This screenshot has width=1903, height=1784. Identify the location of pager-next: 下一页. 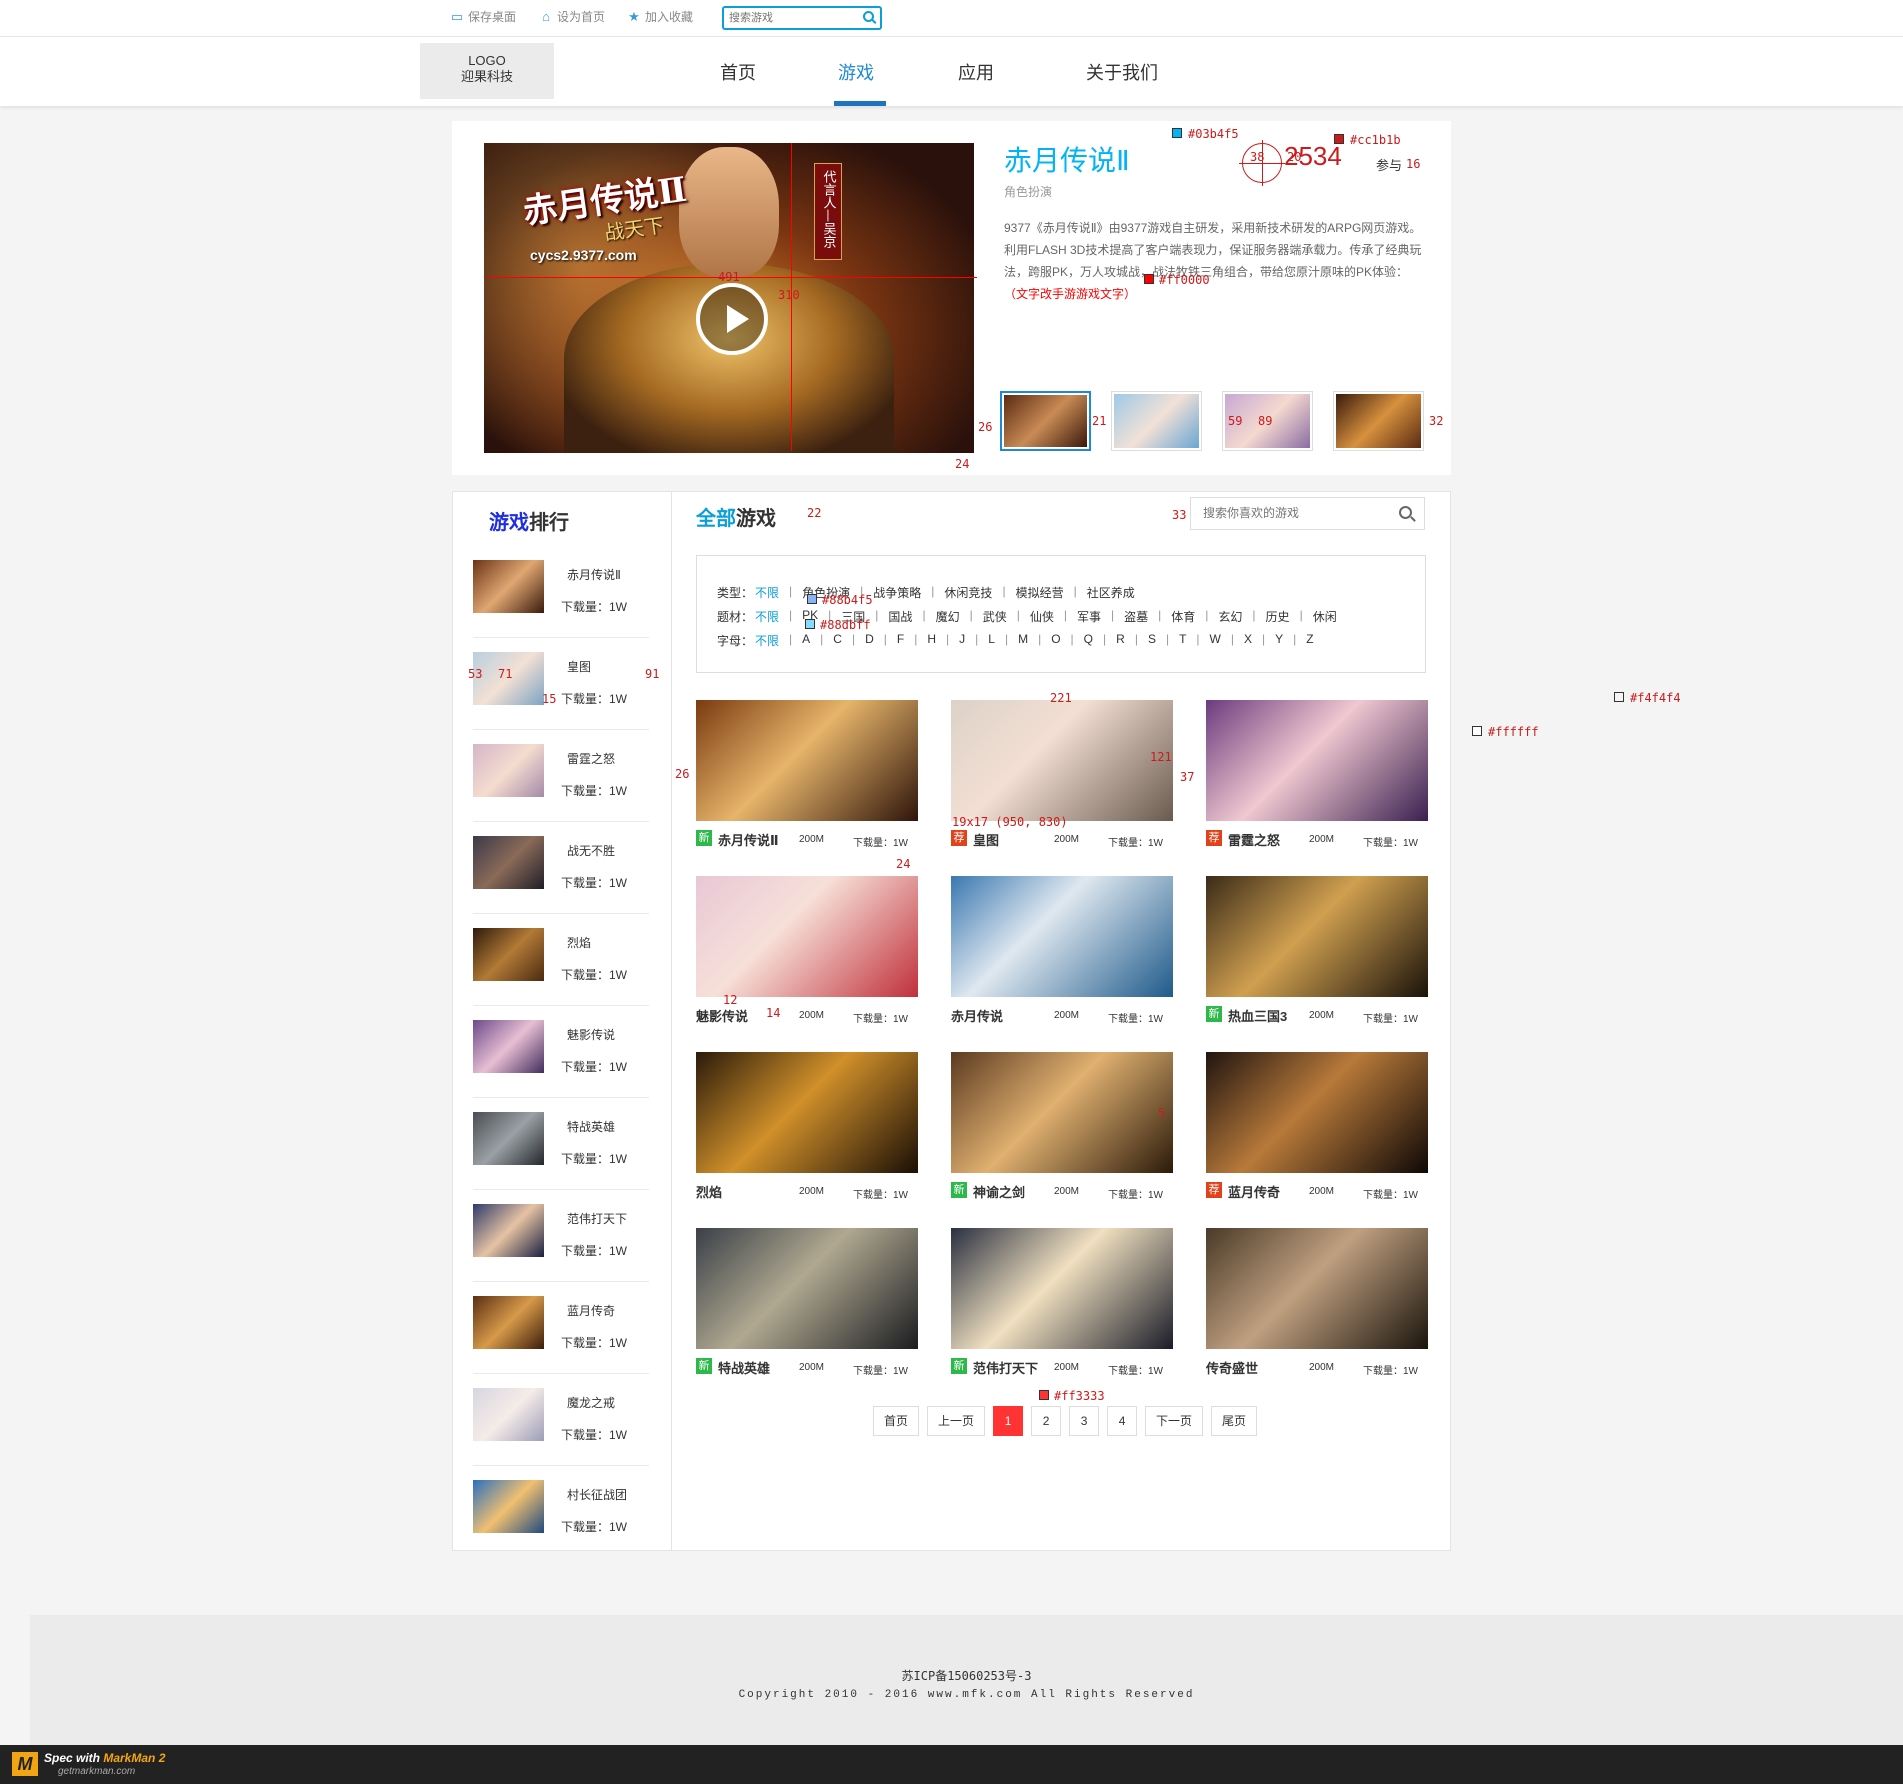
(1174, 1421).